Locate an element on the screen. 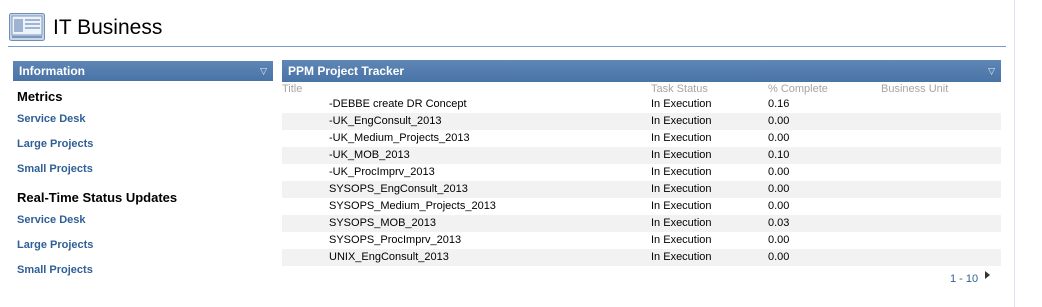 The width and height of the screenshot is (1042, 307). table-row: -UK_MOB_2013 In Execution 0.10 is located at coordinates (641, 155).